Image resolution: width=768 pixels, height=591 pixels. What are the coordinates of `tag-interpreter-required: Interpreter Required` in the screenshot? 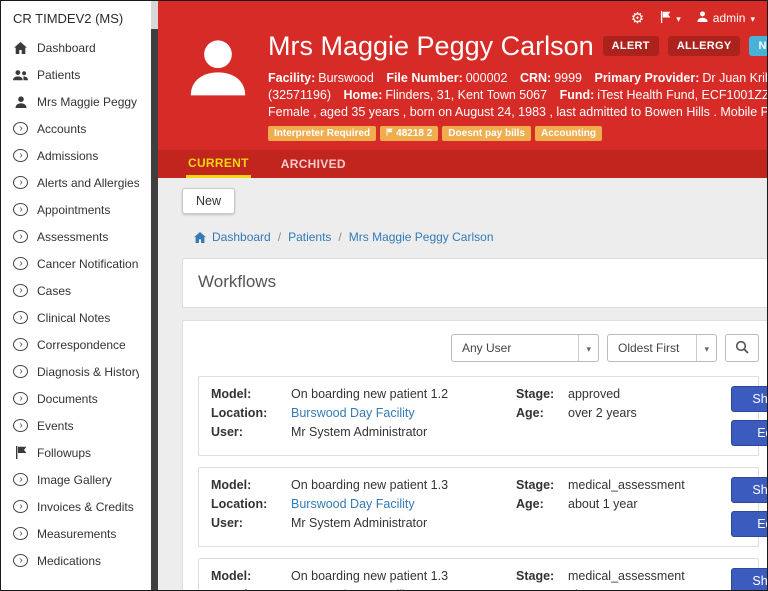 It's located at (322, 133).